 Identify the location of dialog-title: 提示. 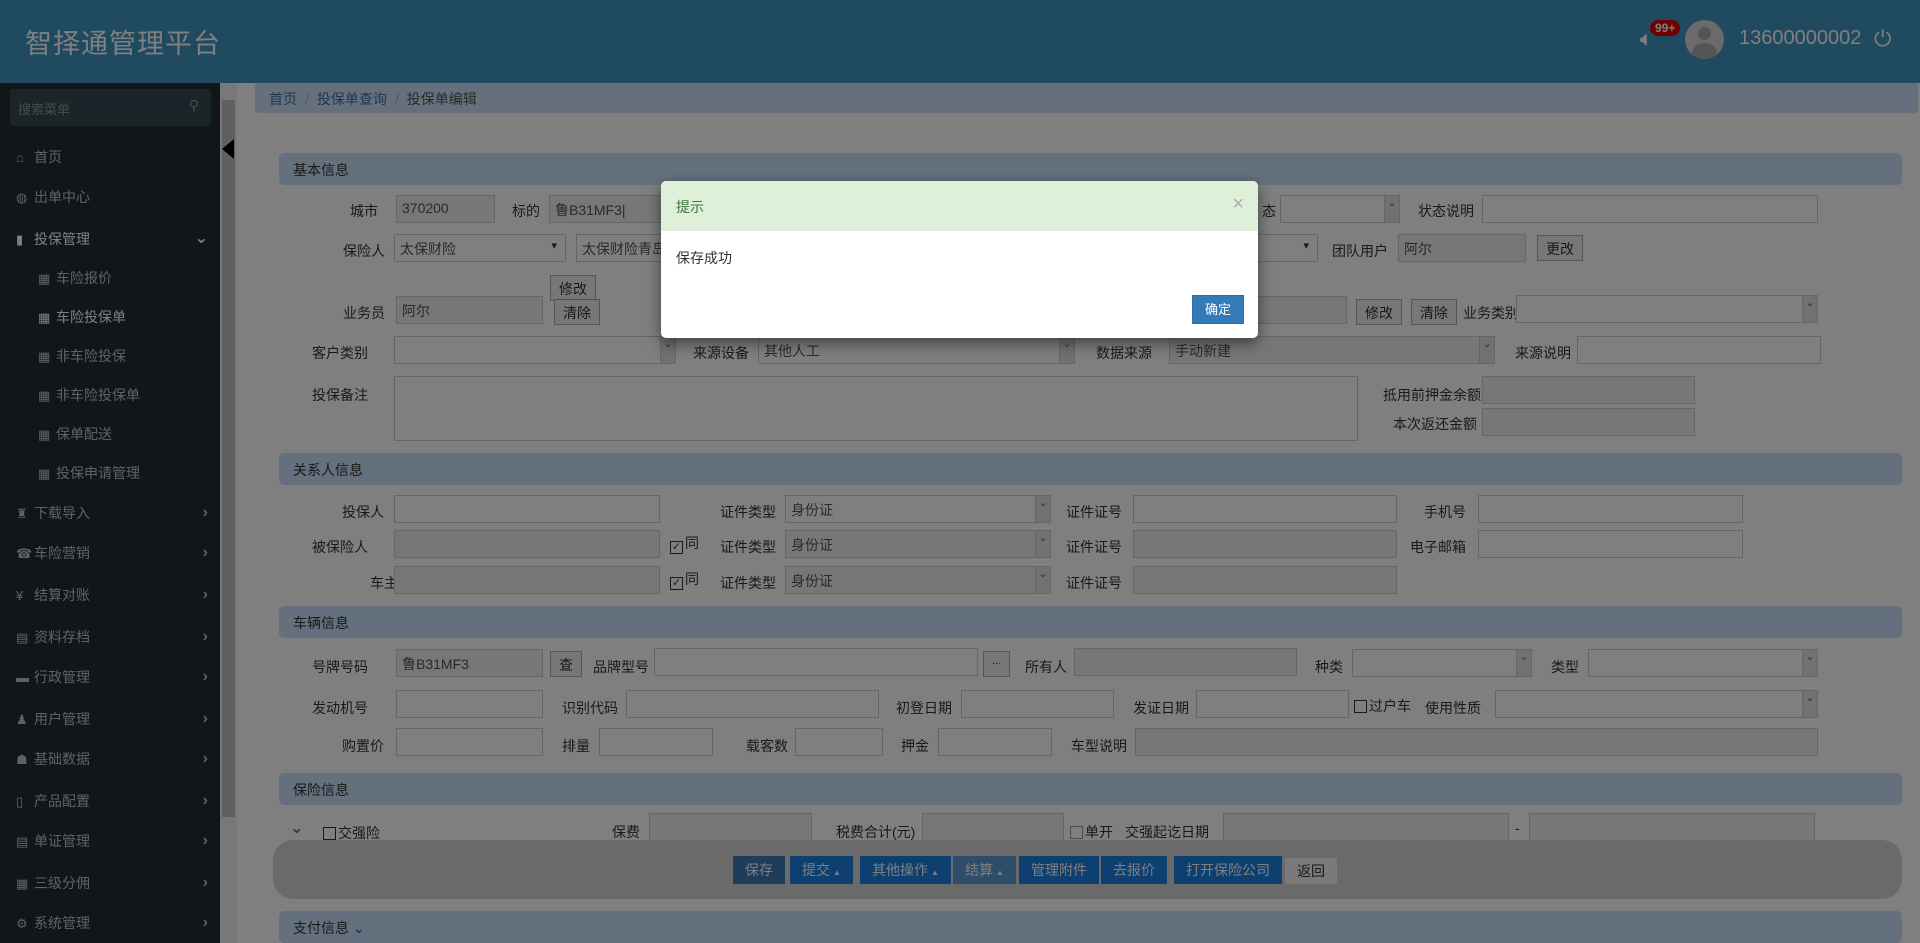
(690, 207).